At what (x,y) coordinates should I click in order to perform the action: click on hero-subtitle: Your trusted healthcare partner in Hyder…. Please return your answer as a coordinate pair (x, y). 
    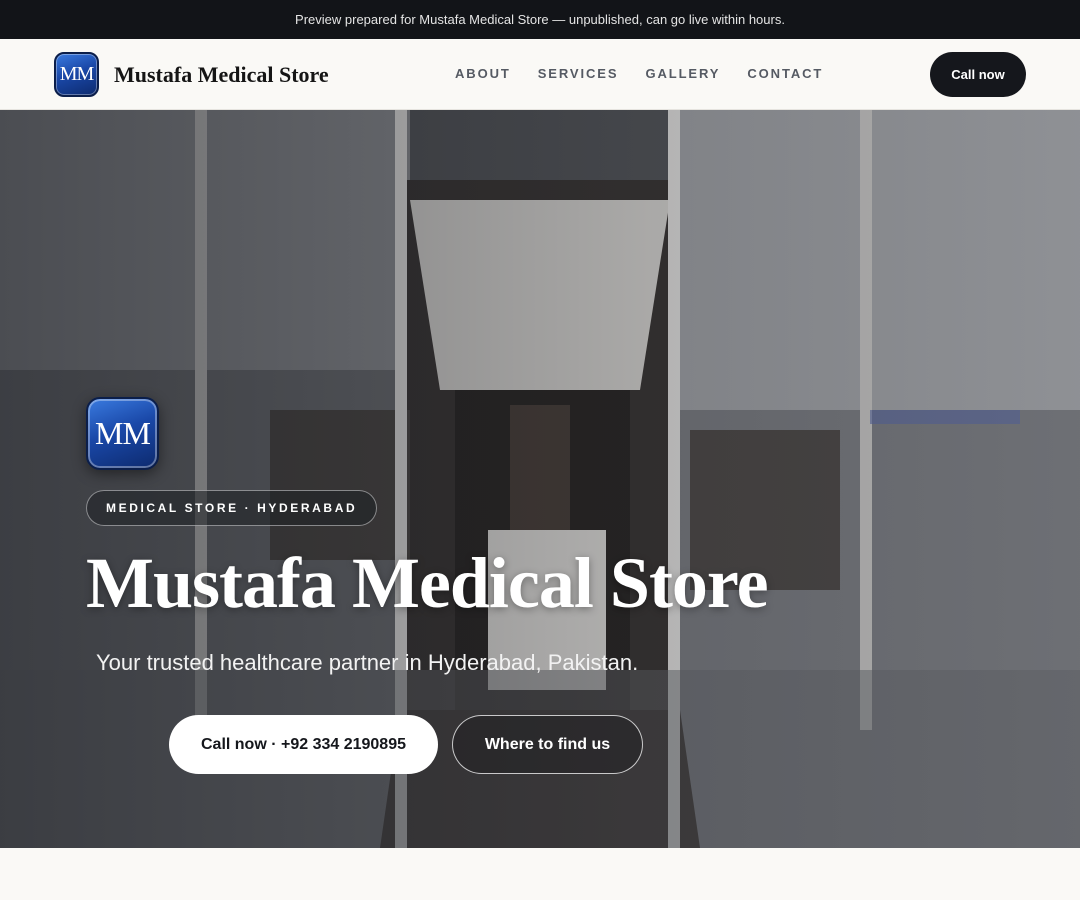
    Looking at the image, I should click on (367, 662).